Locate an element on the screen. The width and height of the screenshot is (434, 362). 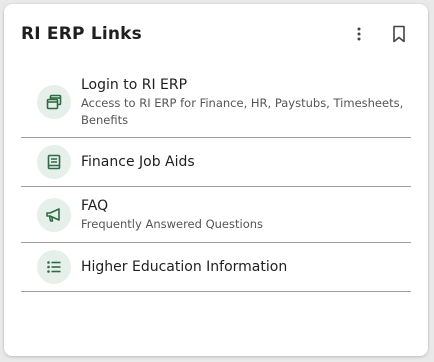
link-faq: FAQ Frequently Answered Questions is located at coordinates (216, 215).